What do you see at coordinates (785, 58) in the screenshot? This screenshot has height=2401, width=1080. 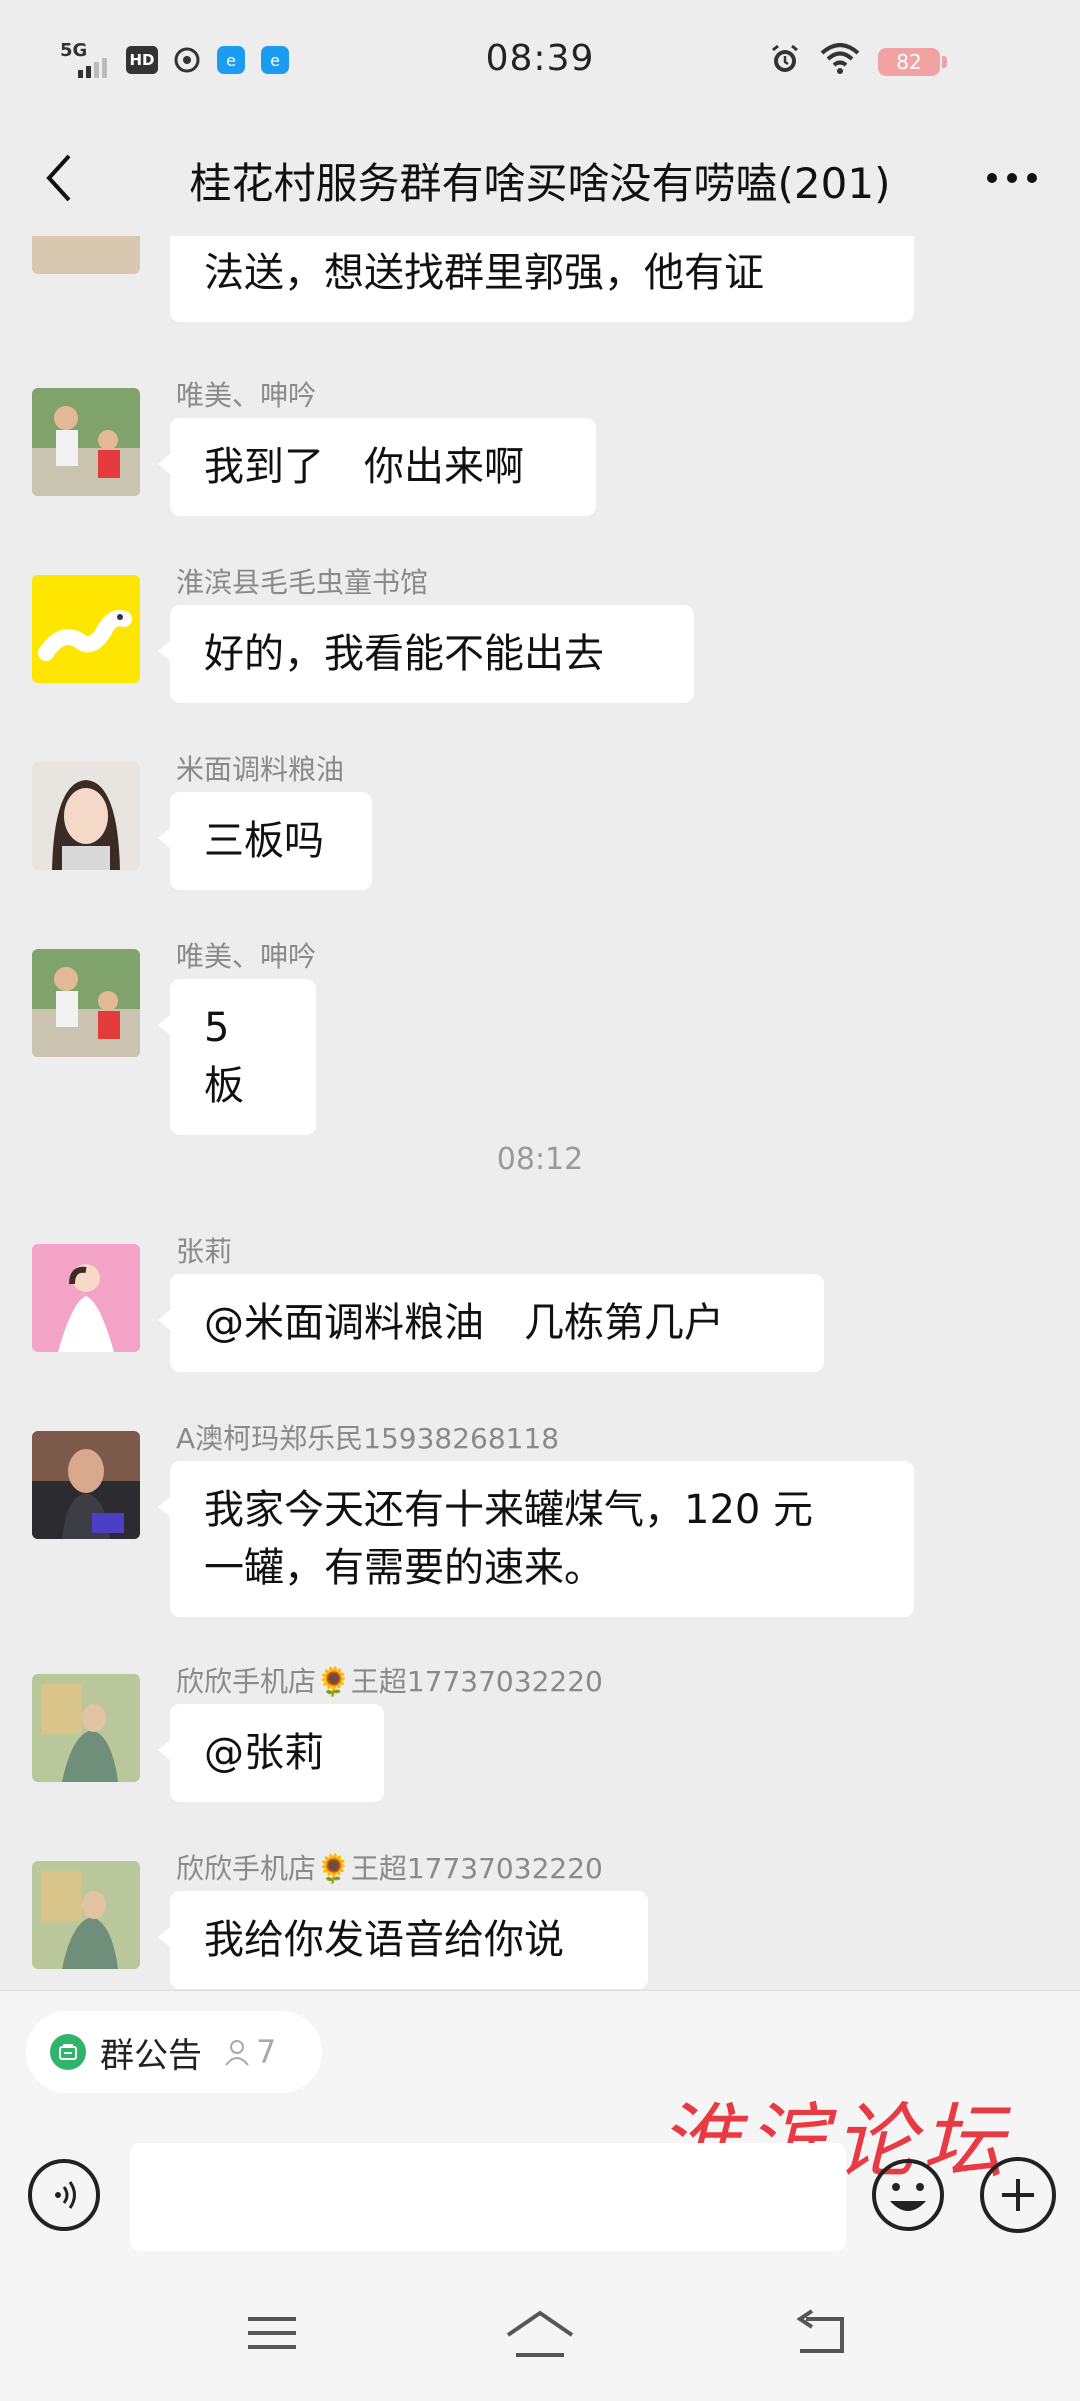 I see `alarm-icon` at bounding box center [785, 58].